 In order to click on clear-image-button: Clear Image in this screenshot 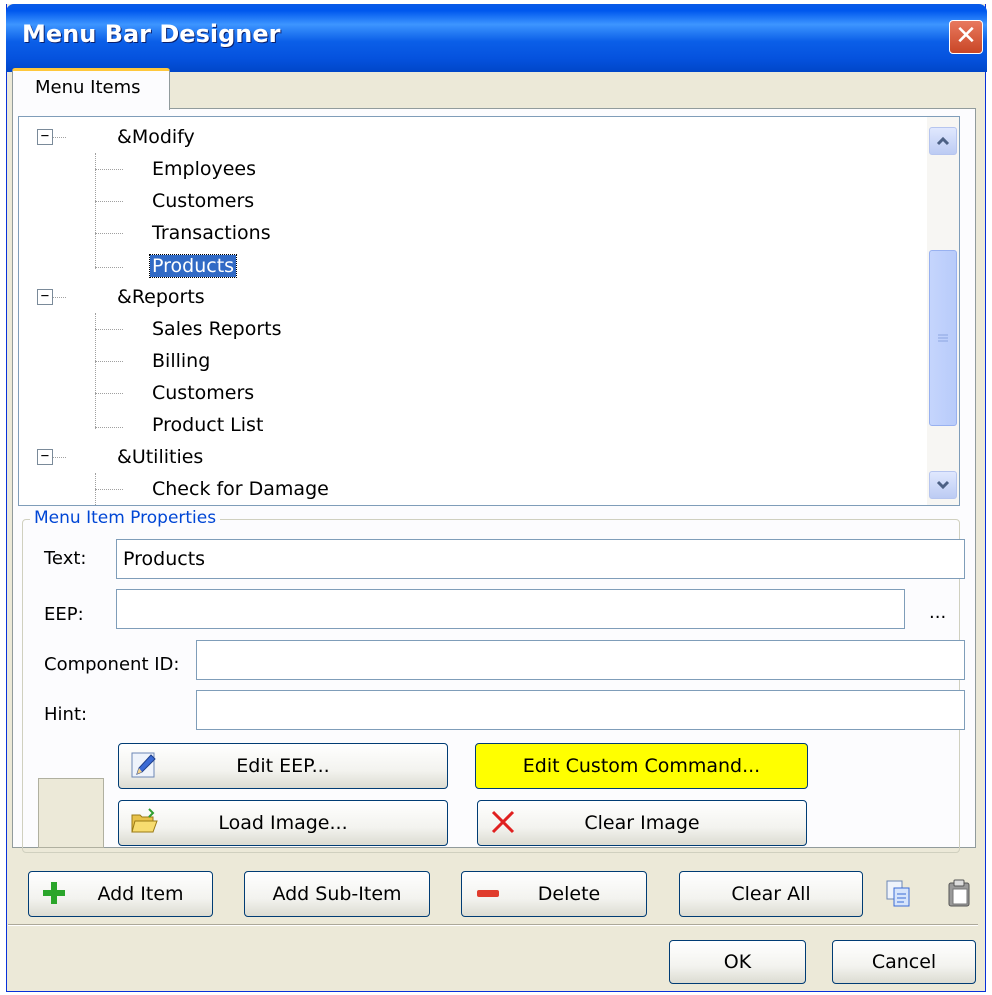, I will do `click(642, 823)`.